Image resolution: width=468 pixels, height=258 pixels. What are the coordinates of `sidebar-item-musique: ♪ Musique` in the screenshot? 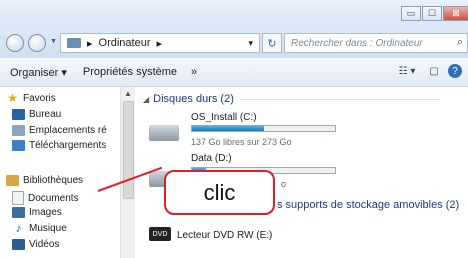 It's located at (39, 228).